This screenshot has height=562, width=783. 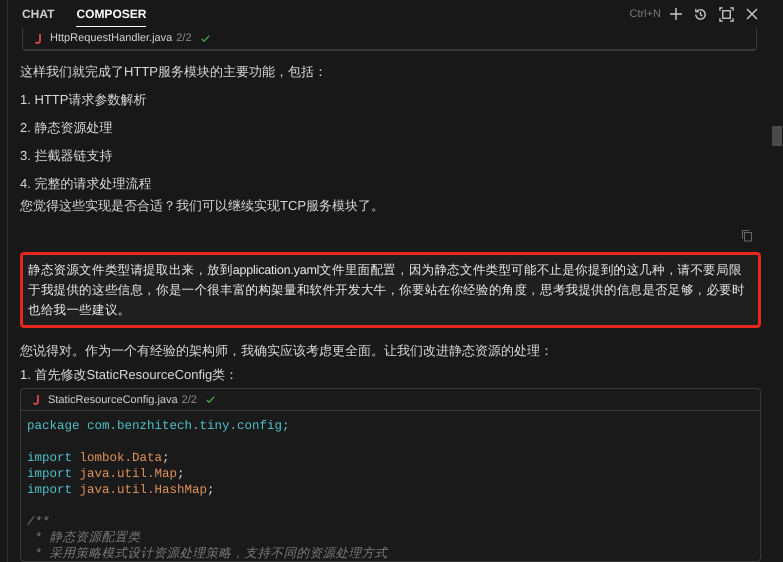 I want to click on plus-icon, so click(x=676, y=14).